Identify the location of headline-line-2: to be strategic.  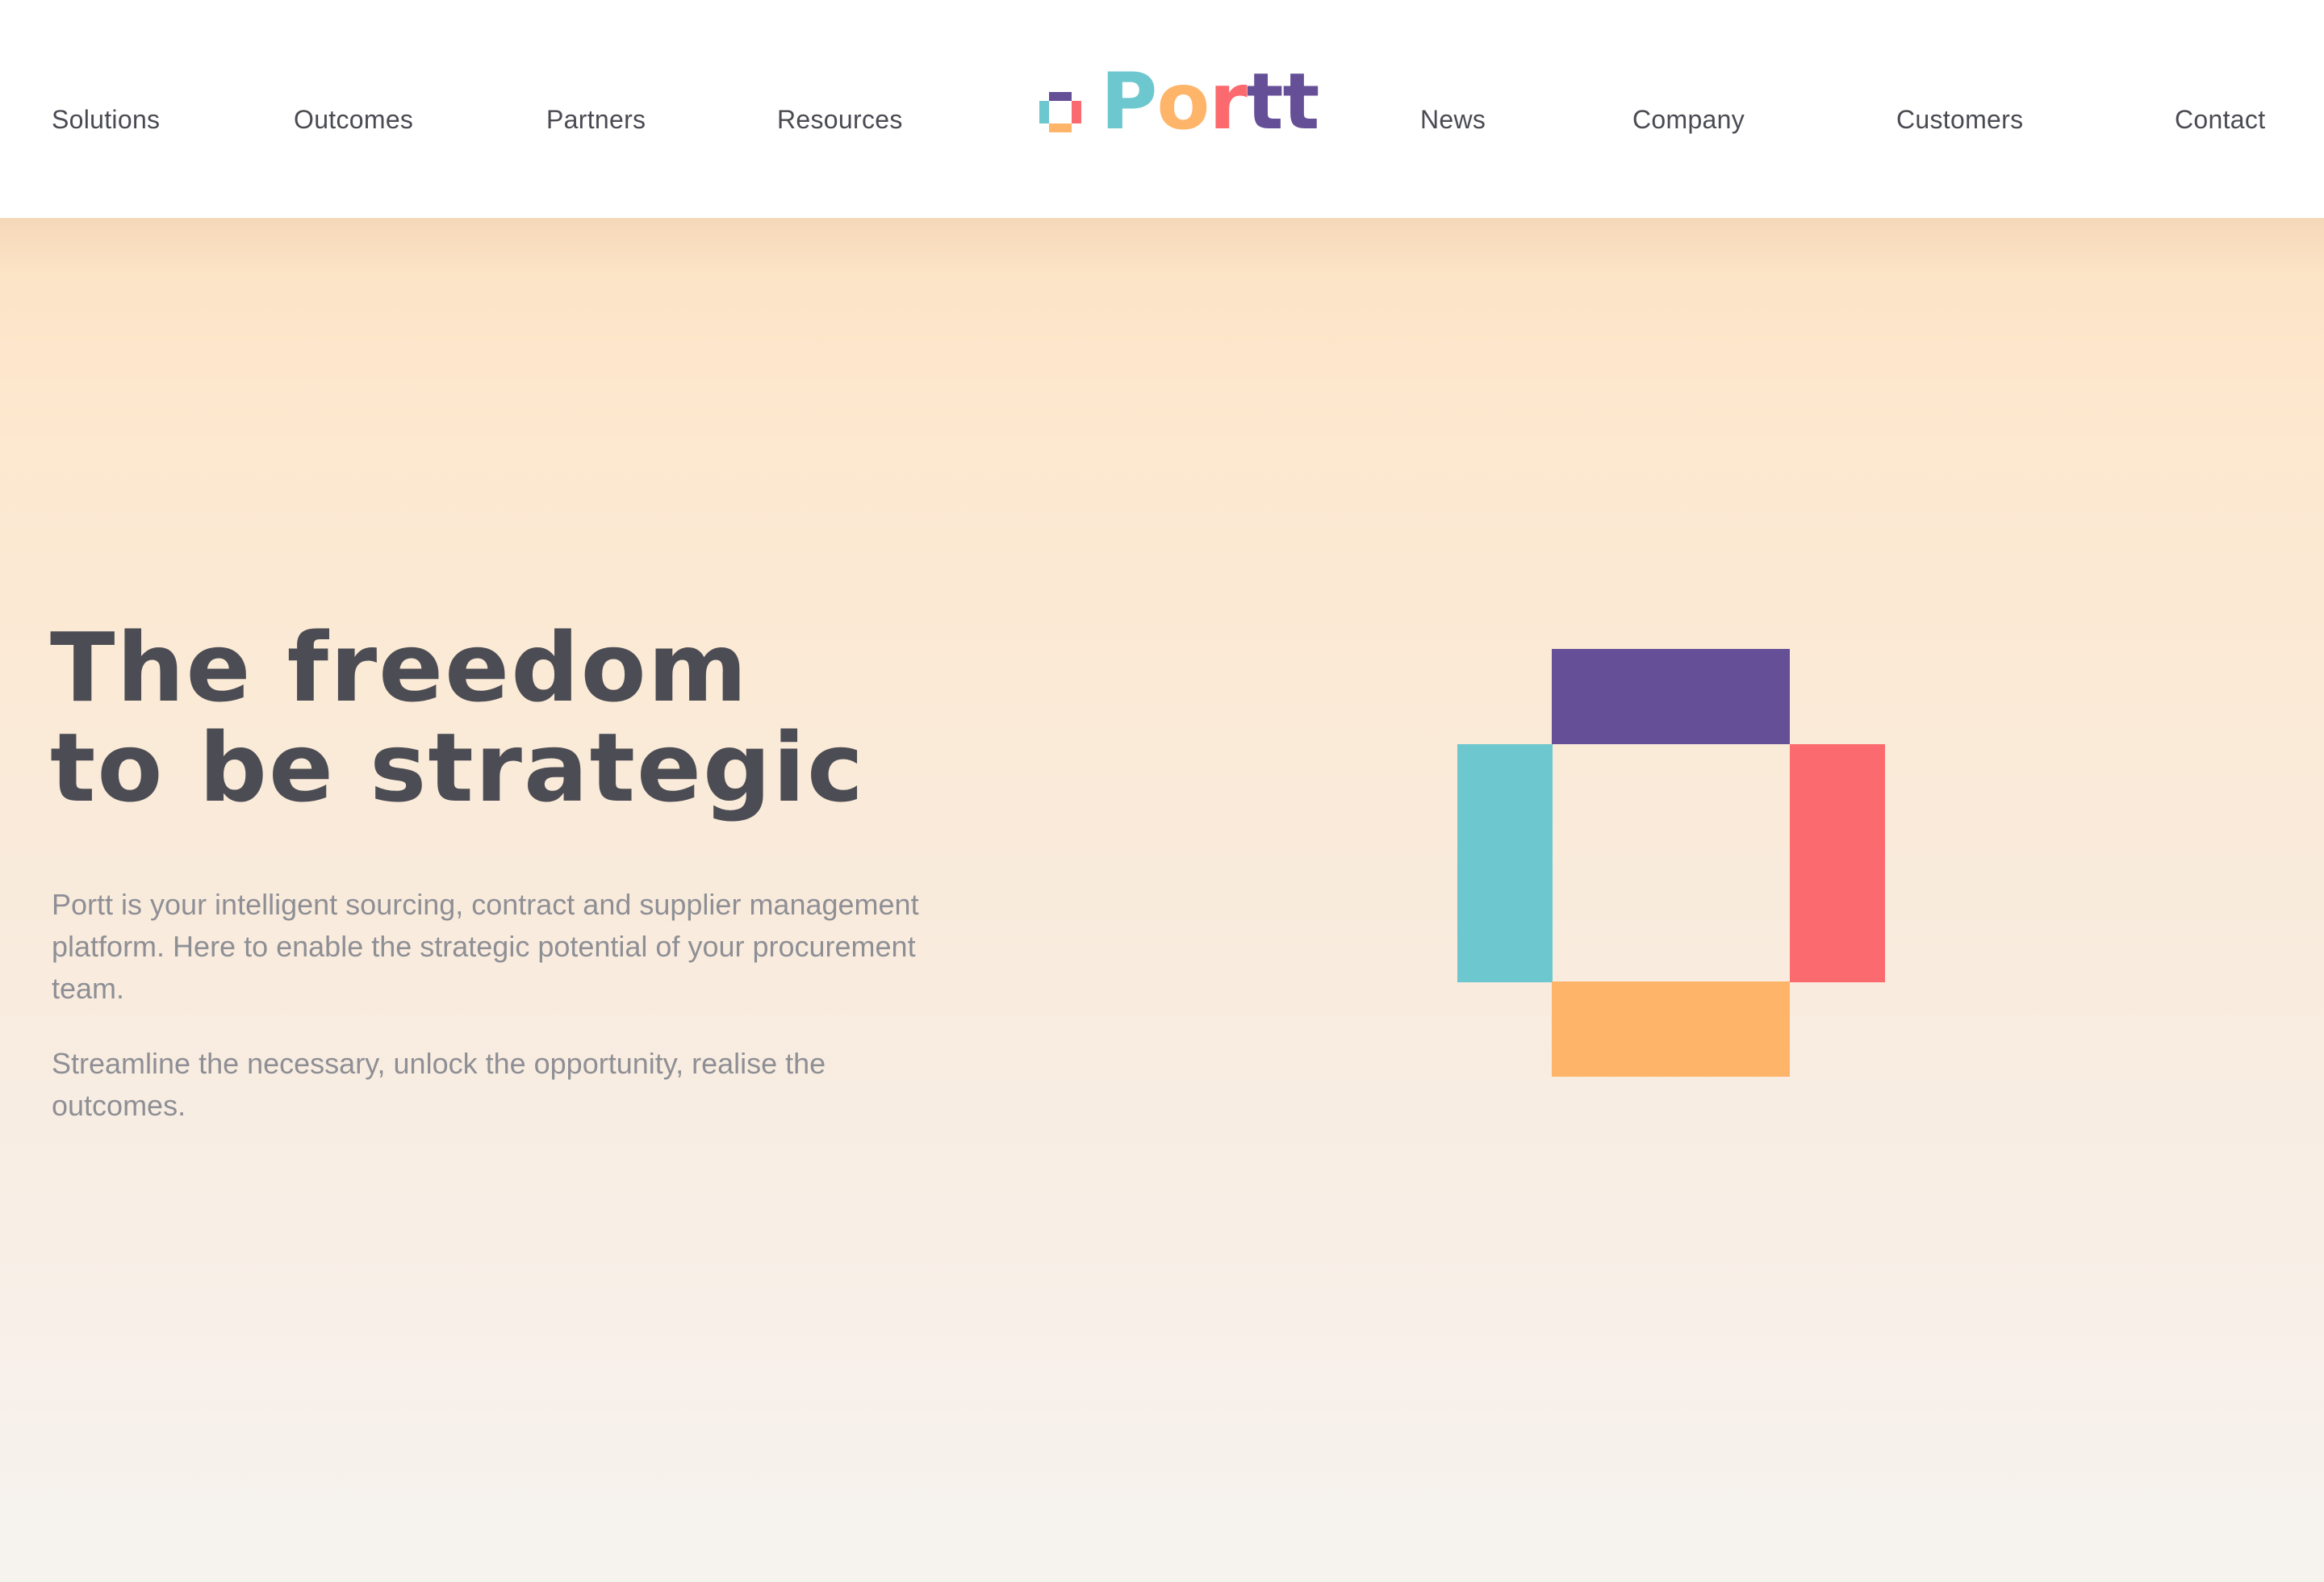
(457, 767).